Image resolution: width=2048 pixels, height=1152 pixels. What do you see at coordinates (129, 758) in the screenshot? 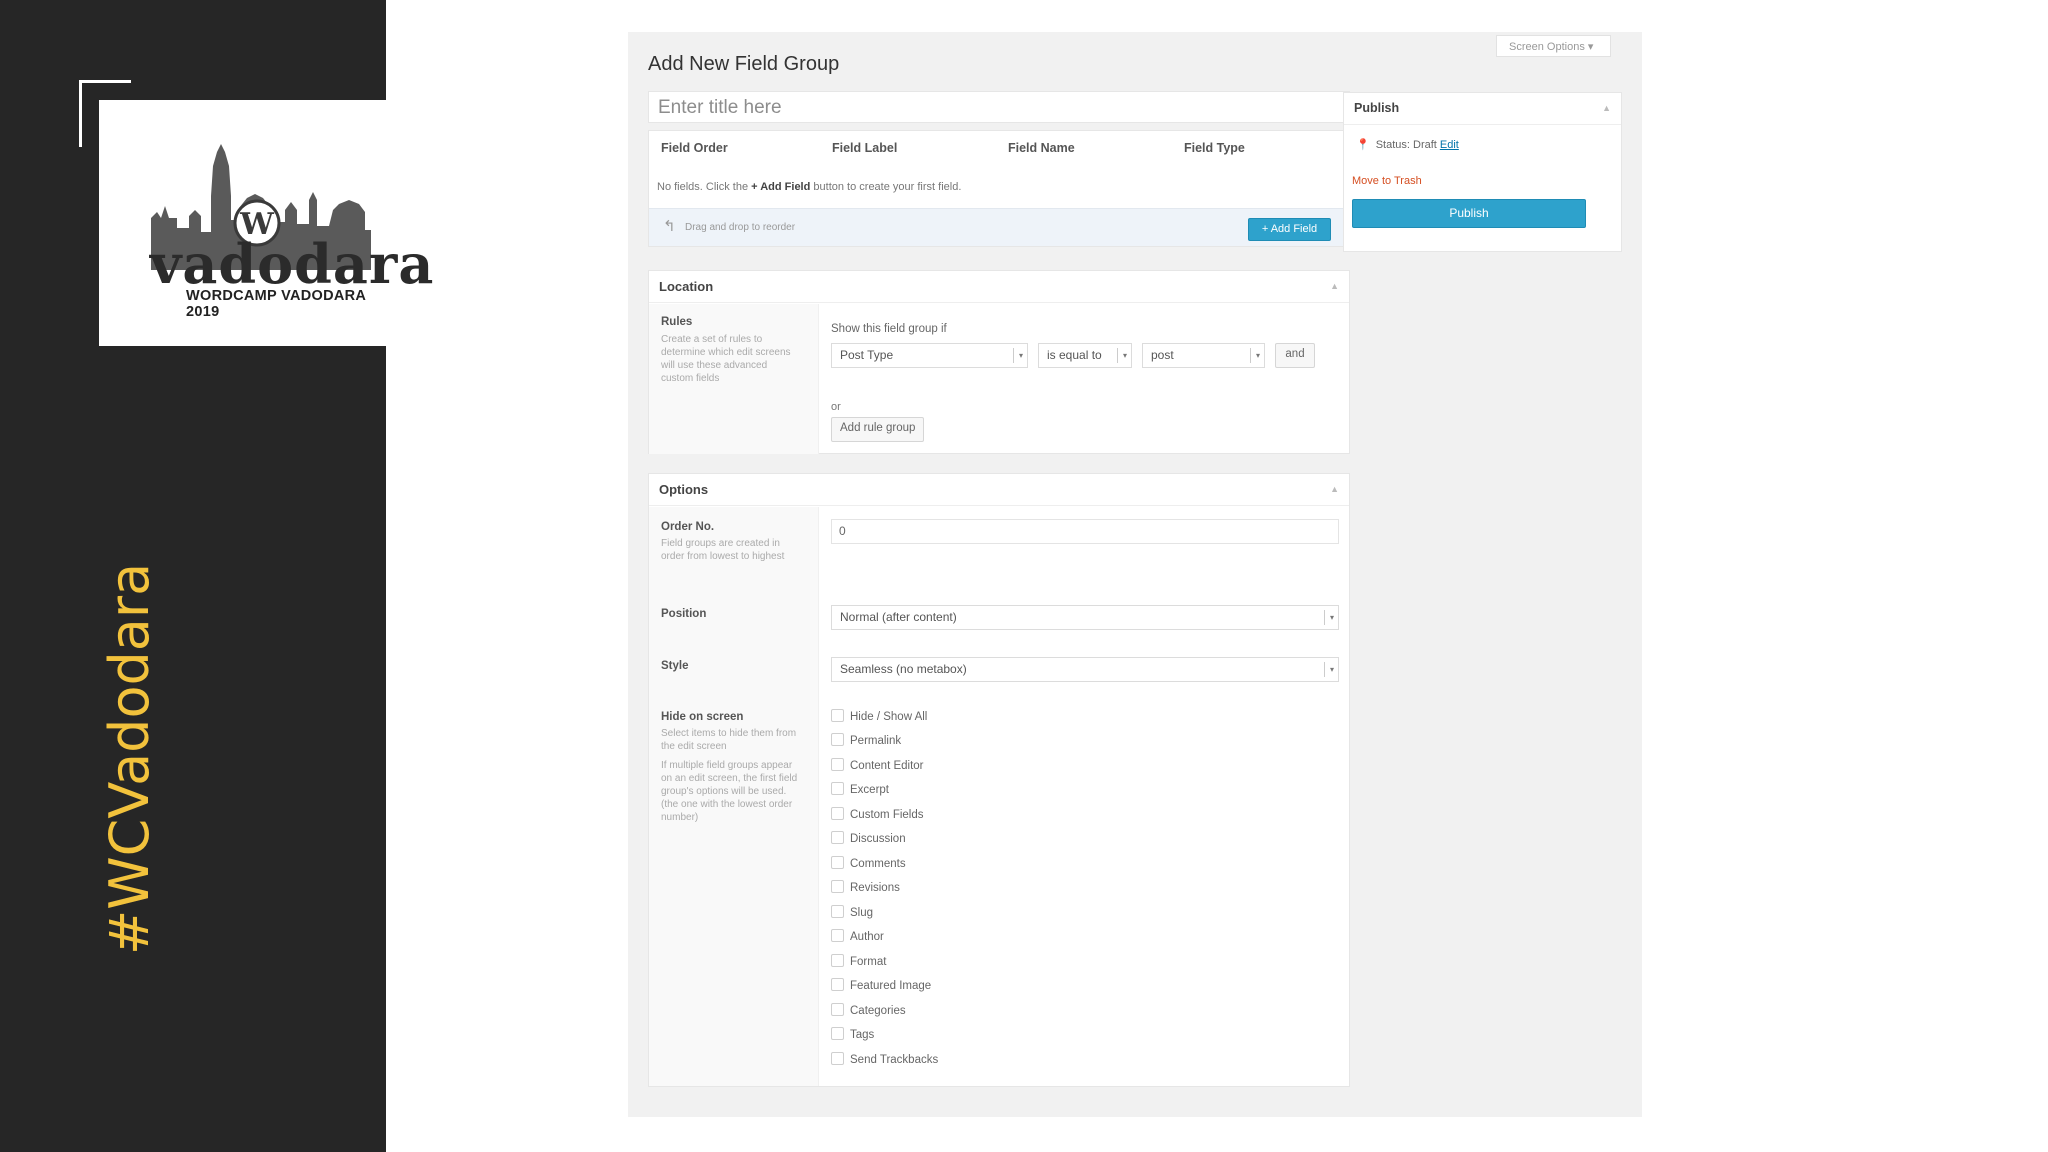
I see `hashtag-label: #WCVadodara` at bounding box center [129, 758].